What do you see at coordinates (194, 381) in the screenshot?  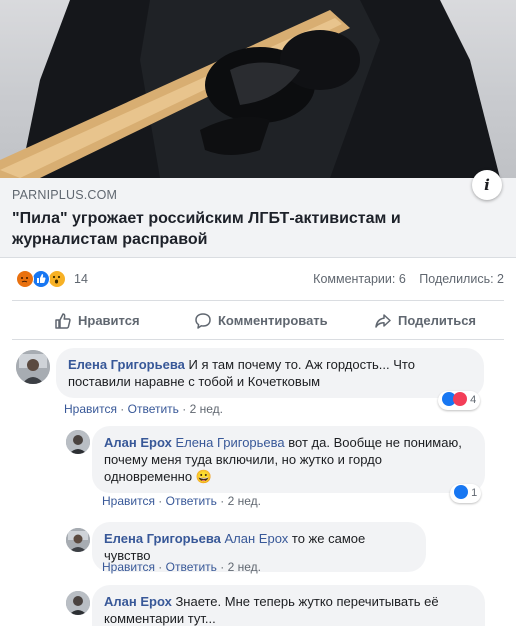 I see `comment-text-line2: поставили наравне с тобой и Кочетковым` at bounding box center [194, 381].